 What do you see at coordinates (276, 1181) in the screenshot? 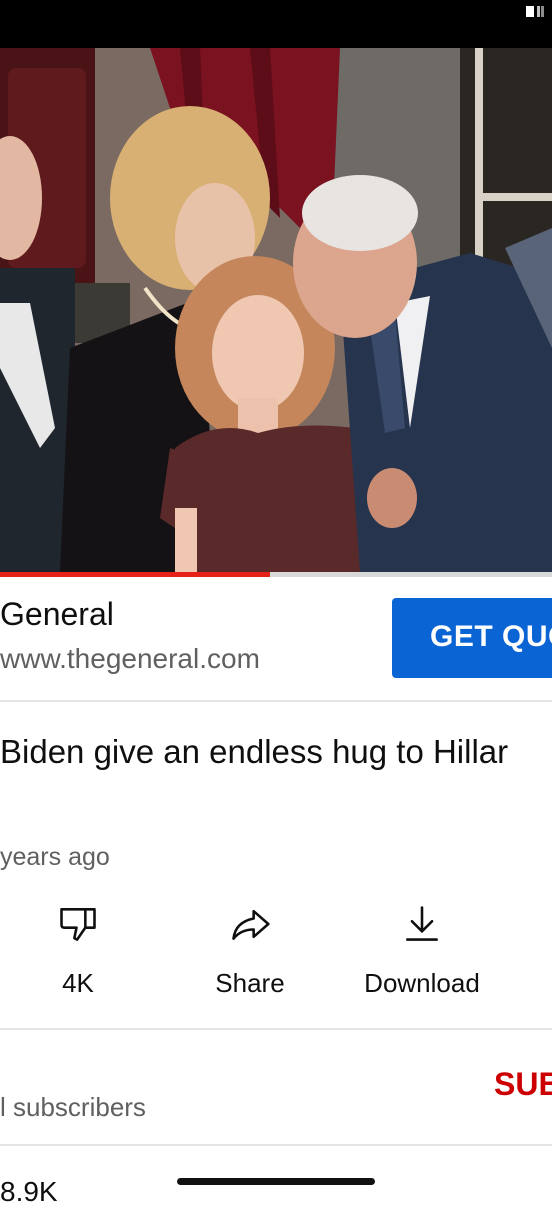
I see `home-indicator` at bounding box center [276, 1181].